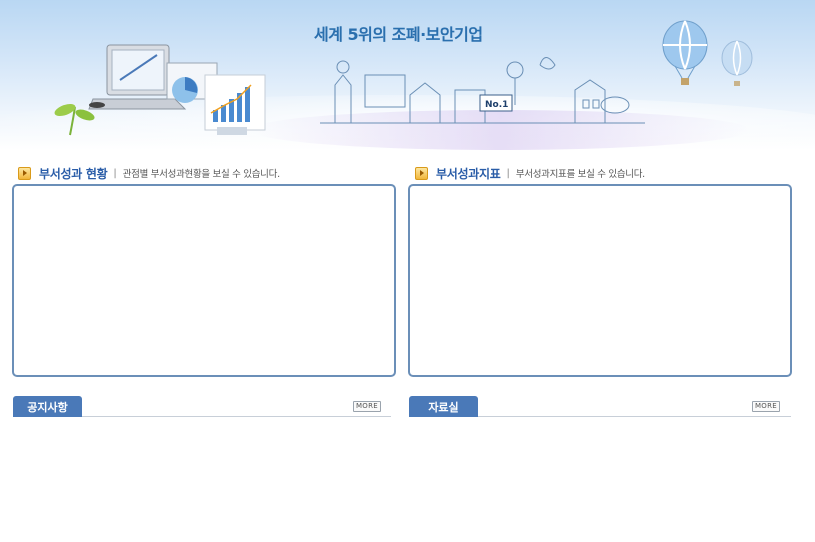 The image size is (815, 542). I want to click on hot-air-balloons-illustration, so click(707, 53).